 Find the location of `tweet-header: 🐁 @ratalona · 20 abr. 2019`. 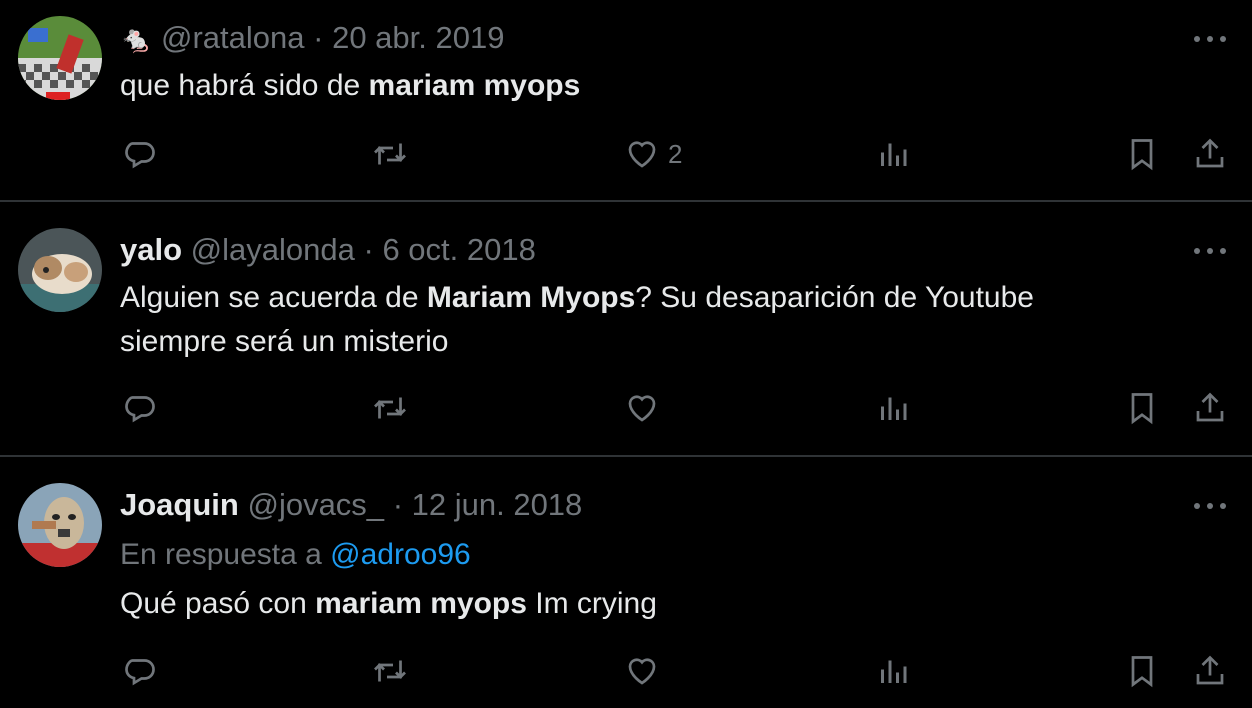

tweet-header: 🐁 @ratalona · 20 abr. 2019 is located at coordinates (312, 38).